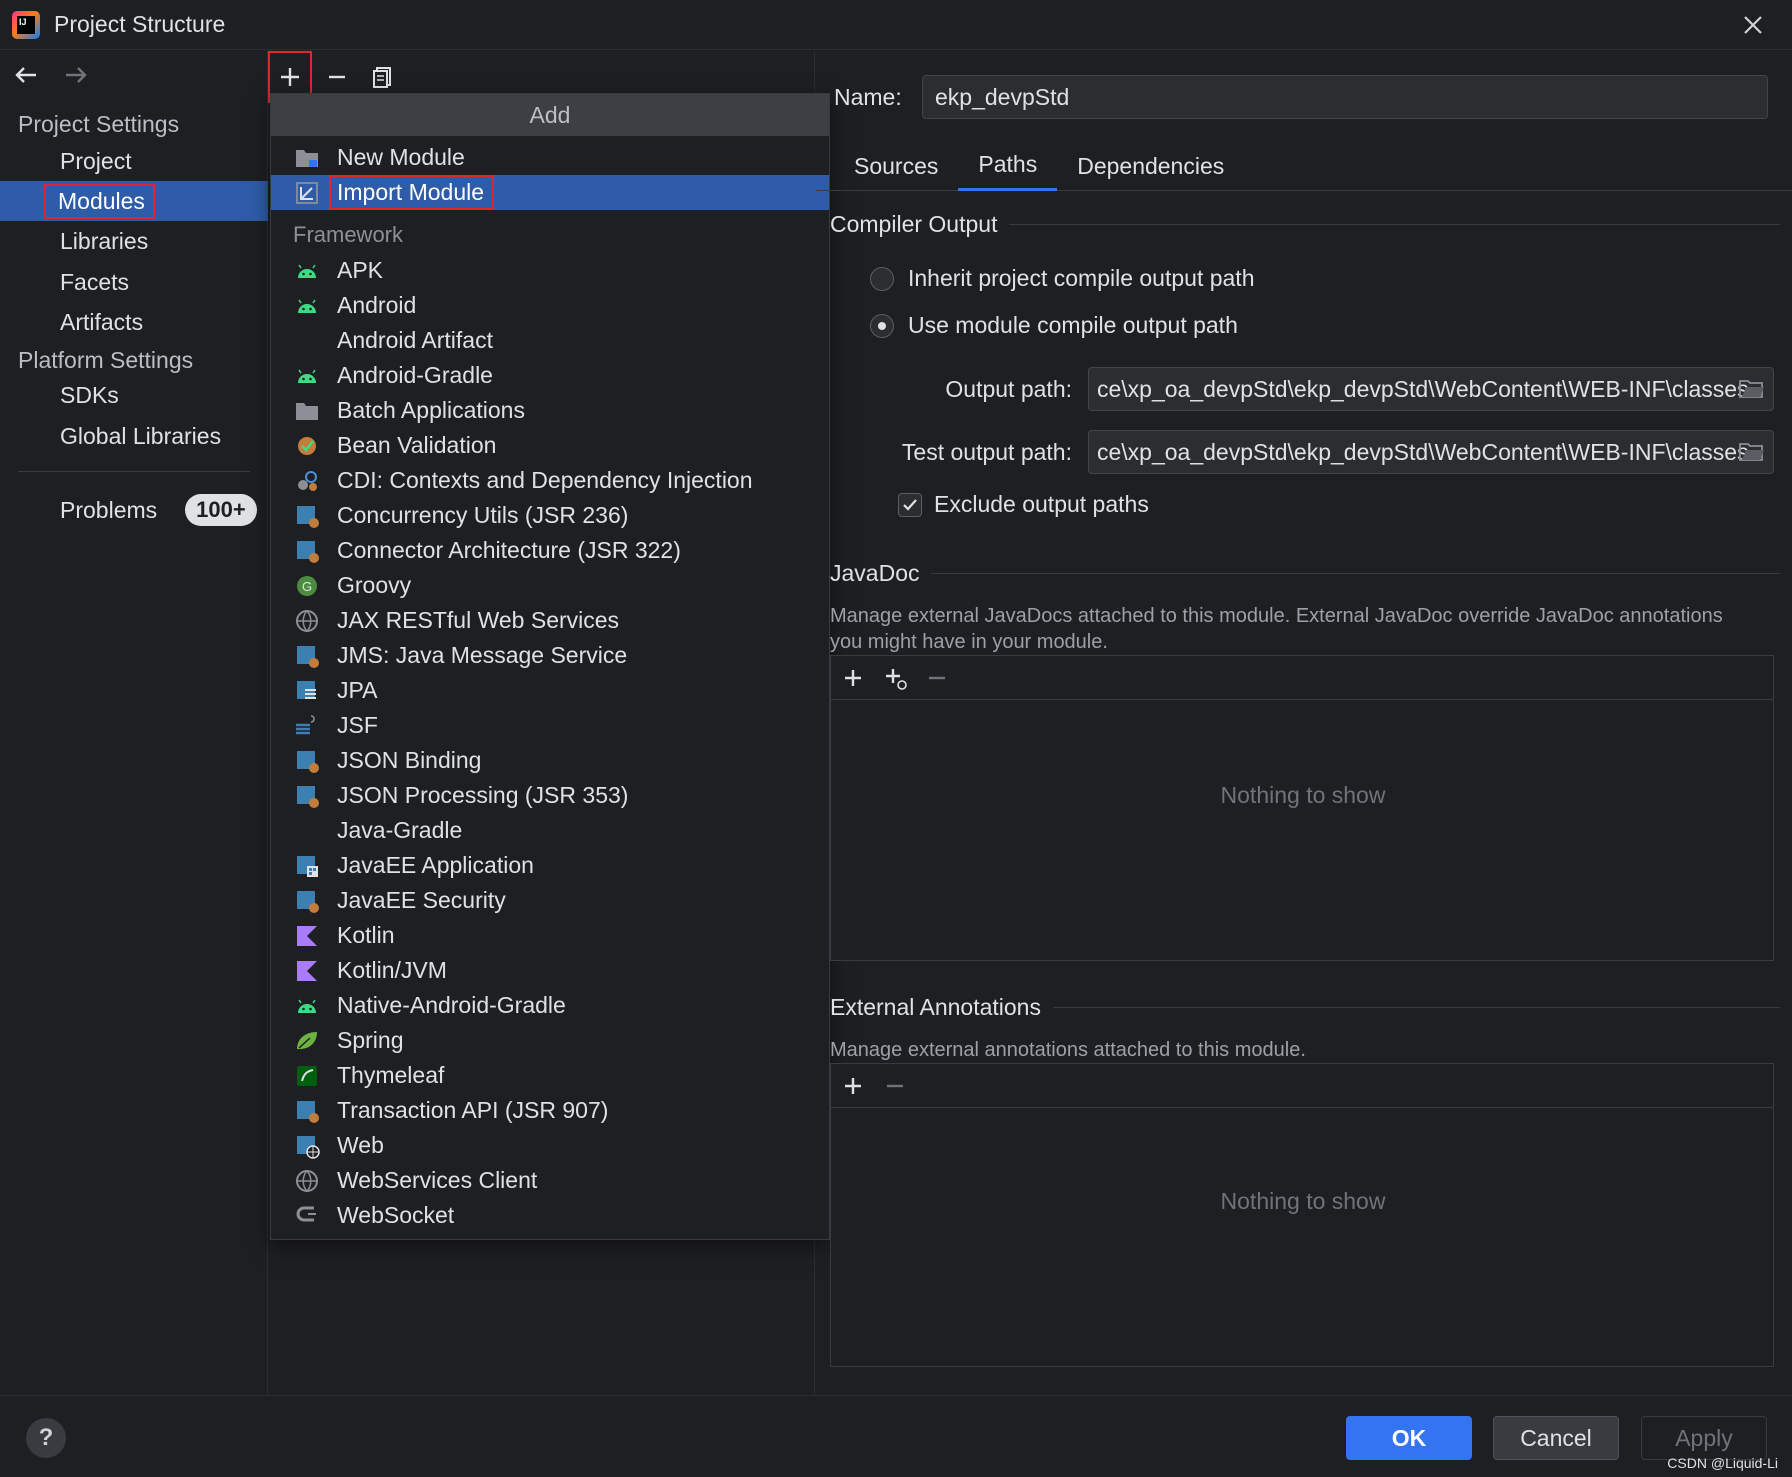  I want to click on sidebar-item-libraries: Libraries, so click(134, 241).